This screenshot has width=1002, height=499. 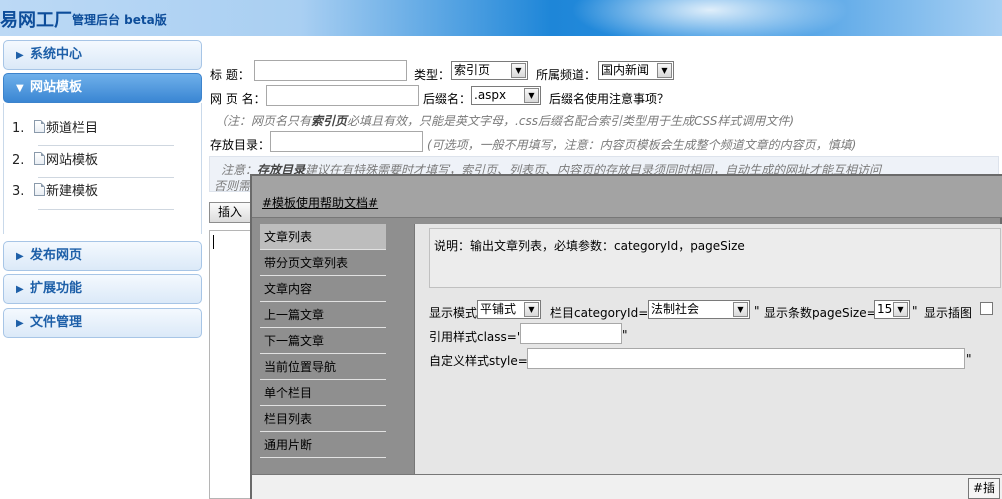 I want to click on help-menu-item: 带分页文章列表, so click(x=323, y=263).